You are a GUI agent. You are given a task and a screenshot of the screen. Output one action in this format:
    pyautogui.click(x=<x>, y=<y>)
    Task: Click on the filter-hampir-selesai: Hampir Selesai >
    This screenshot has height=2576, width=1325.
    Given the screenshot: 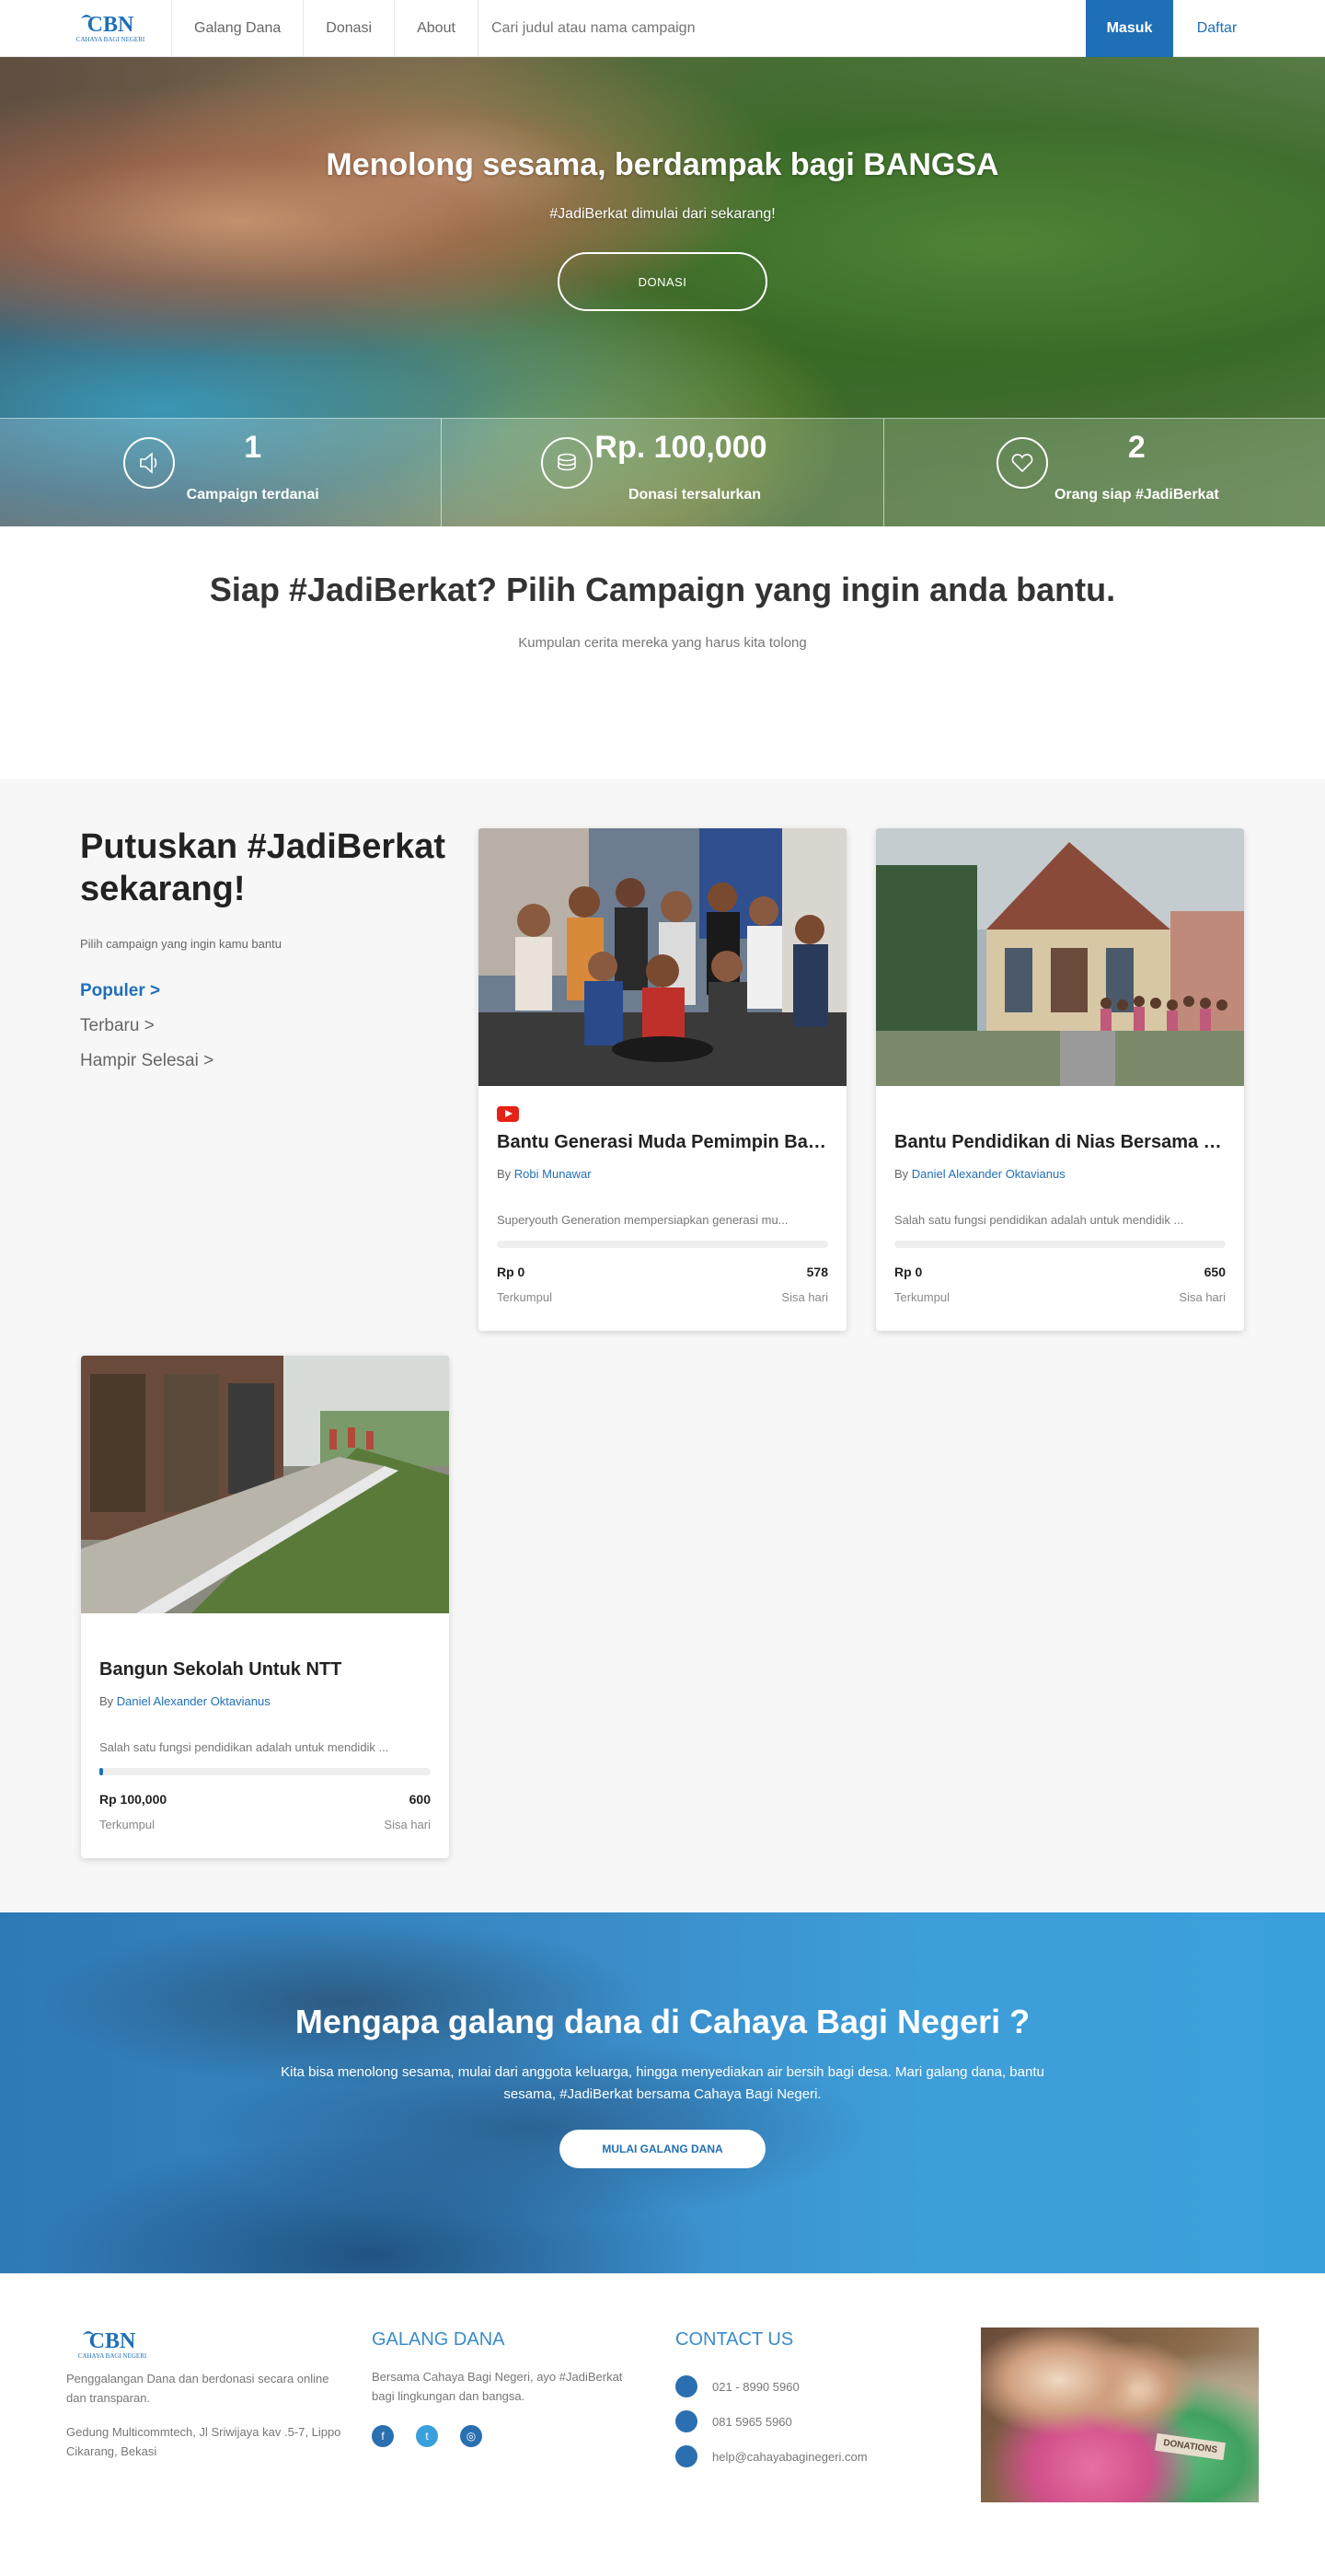 What is the action you would take?
    pyautogui.click(x=146, y=1061)
    